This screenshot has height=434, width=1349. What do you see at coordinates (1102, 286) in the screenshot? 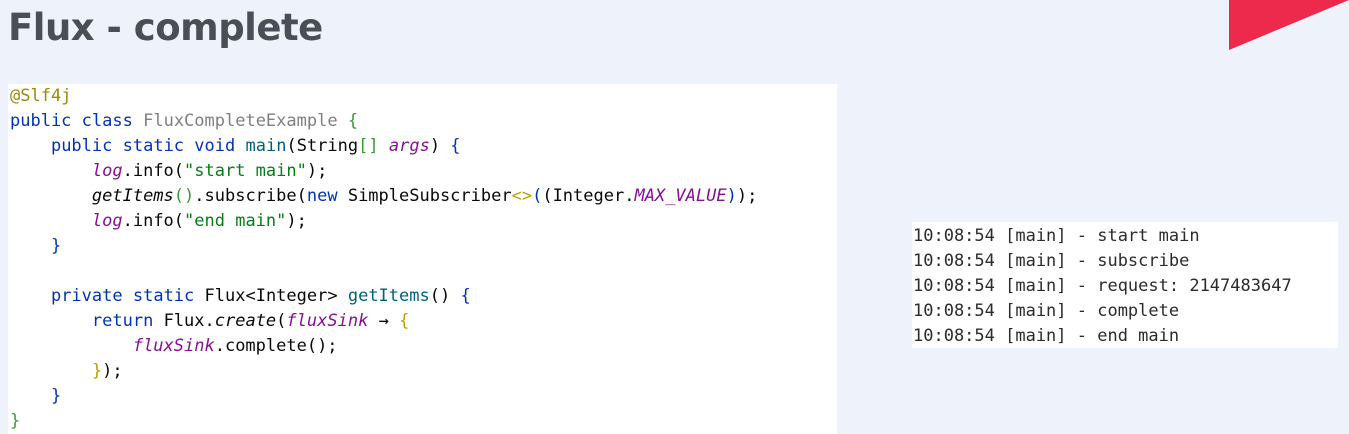
I see `console-line: 10:08:54 [main] - request: 2147483647` at bounding box center [1102, 286].